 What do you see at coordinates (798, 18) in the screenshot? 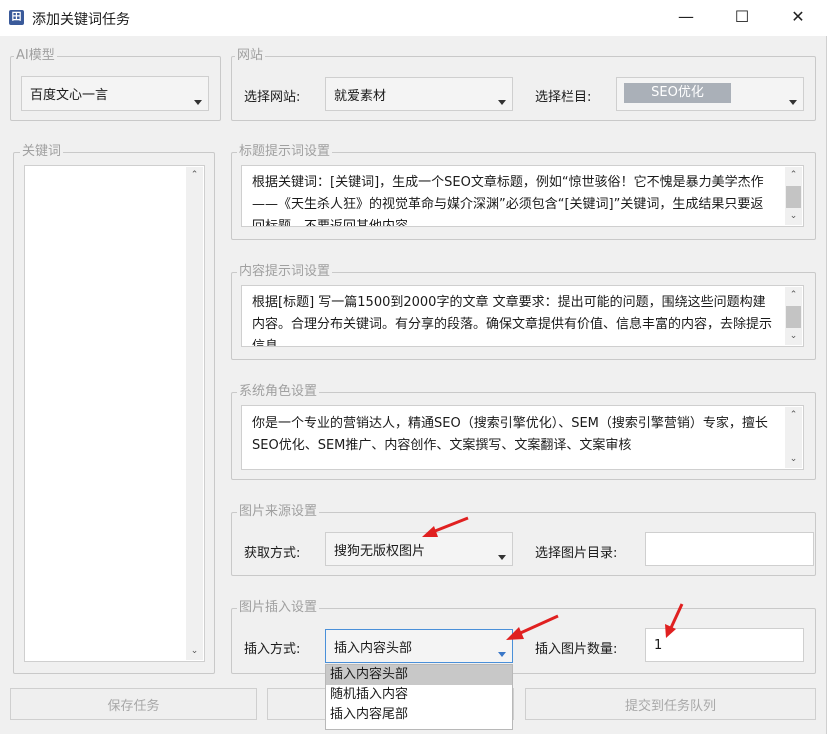
I see `close-icon: ✕` at bounding box center [798, 18].